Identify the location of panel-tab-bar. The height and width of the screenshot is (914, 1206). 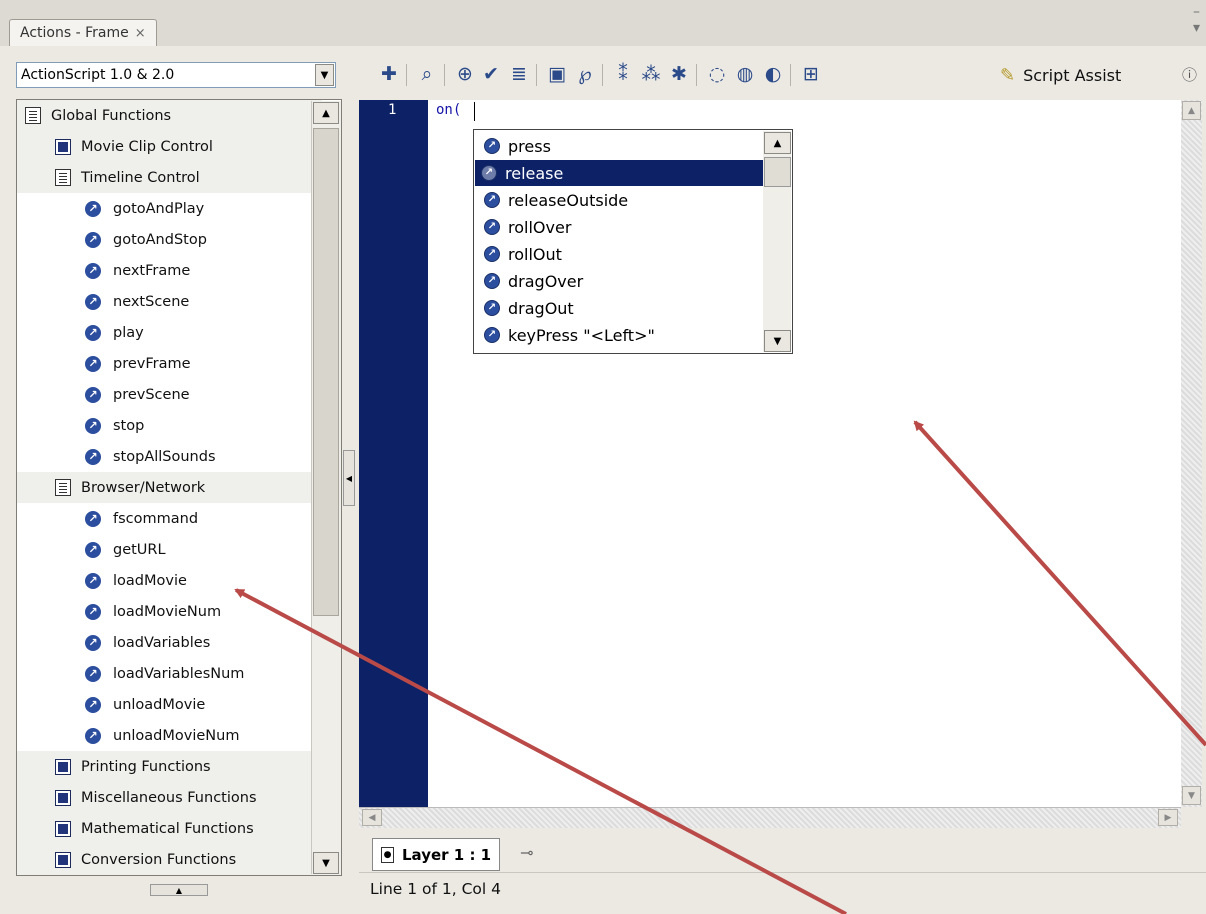
(603, 23).